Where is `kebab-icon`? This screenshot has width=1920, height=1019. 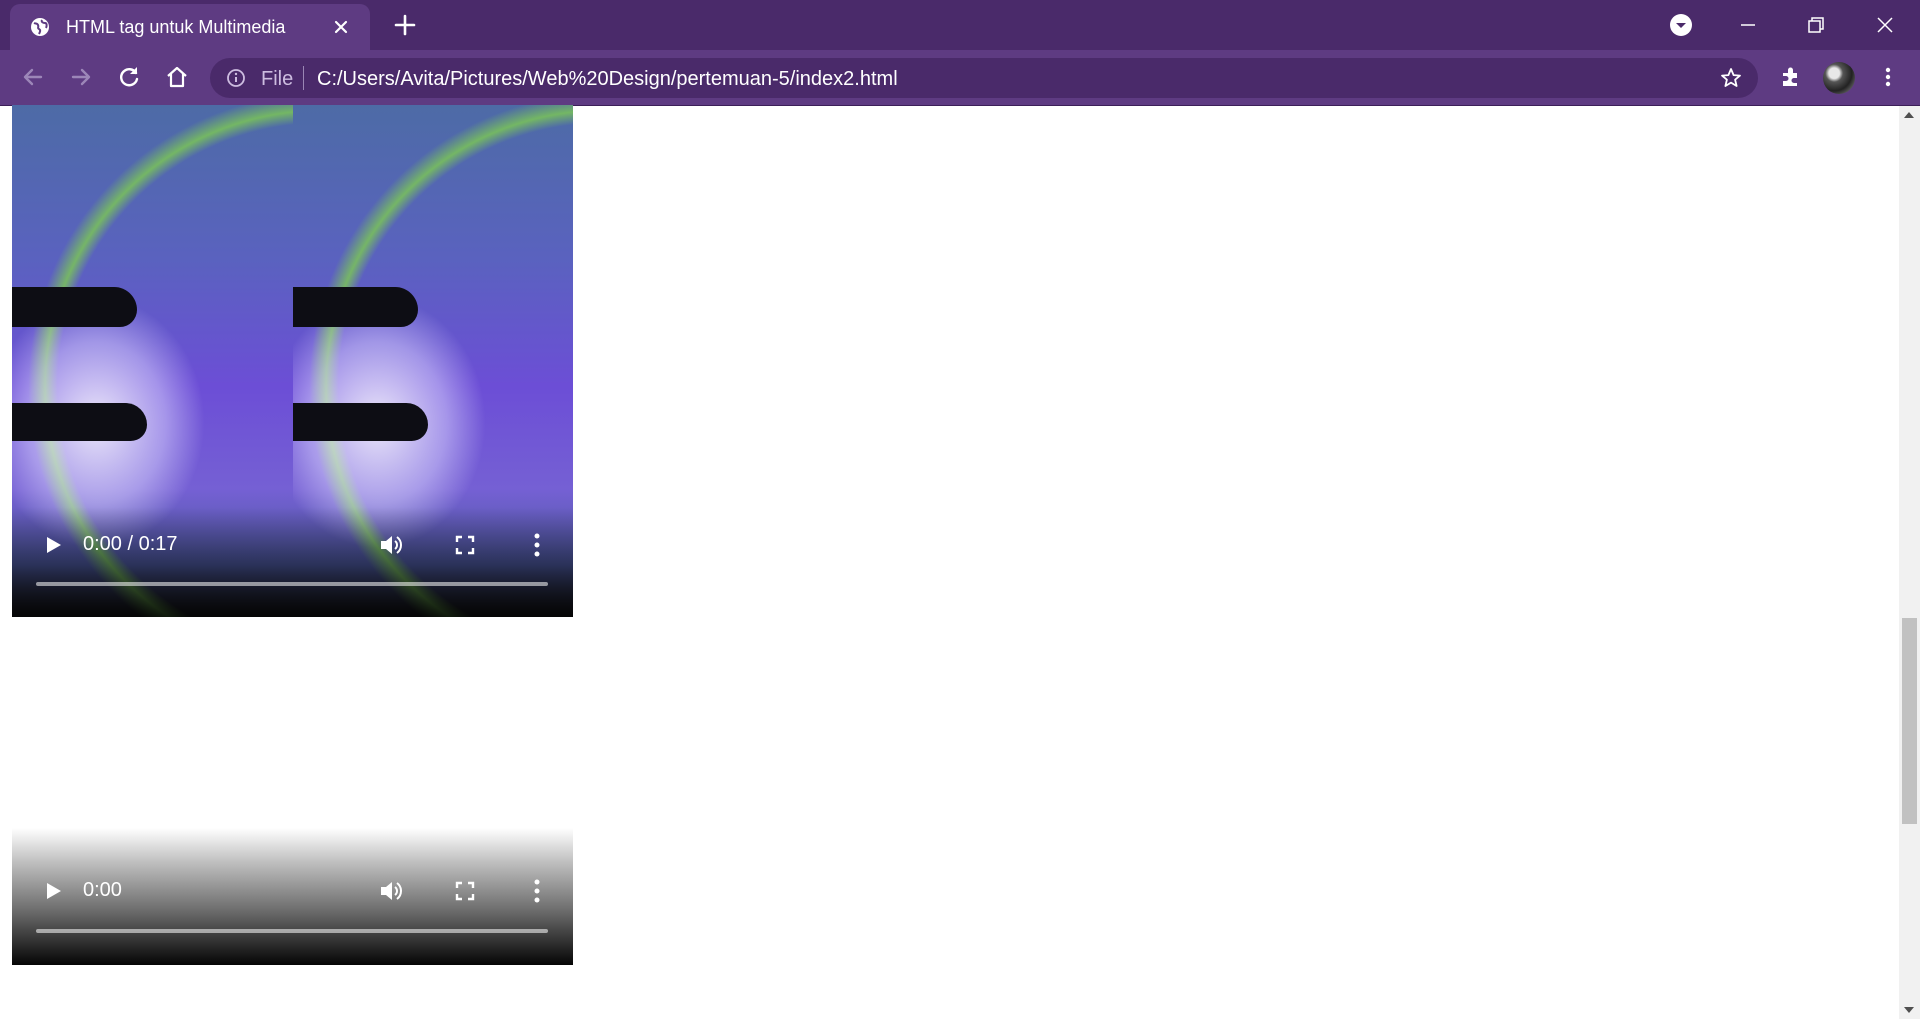 kebab-icon is located at coordinates (1888, 77).